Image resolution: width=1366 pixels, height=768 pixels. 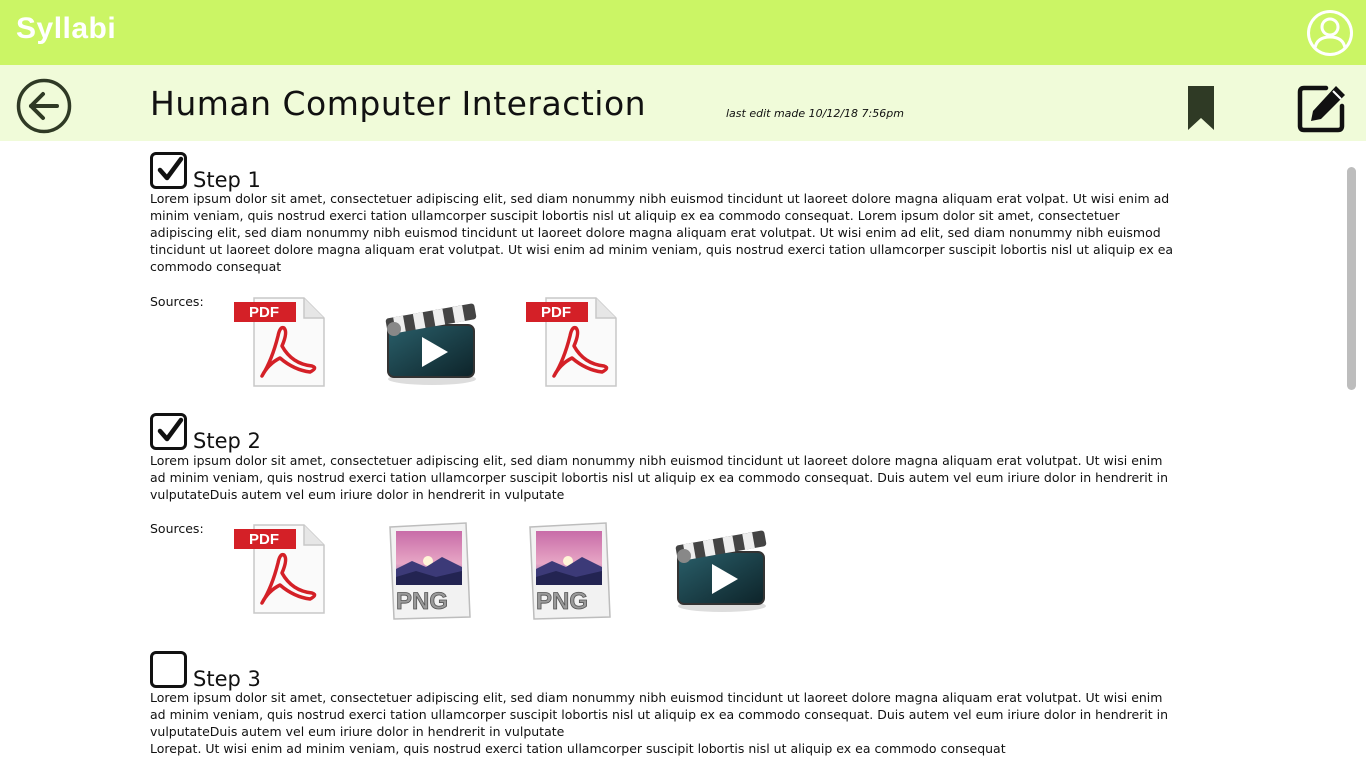 I want to click on step-header: Step 3, so click(x=665, y=668).